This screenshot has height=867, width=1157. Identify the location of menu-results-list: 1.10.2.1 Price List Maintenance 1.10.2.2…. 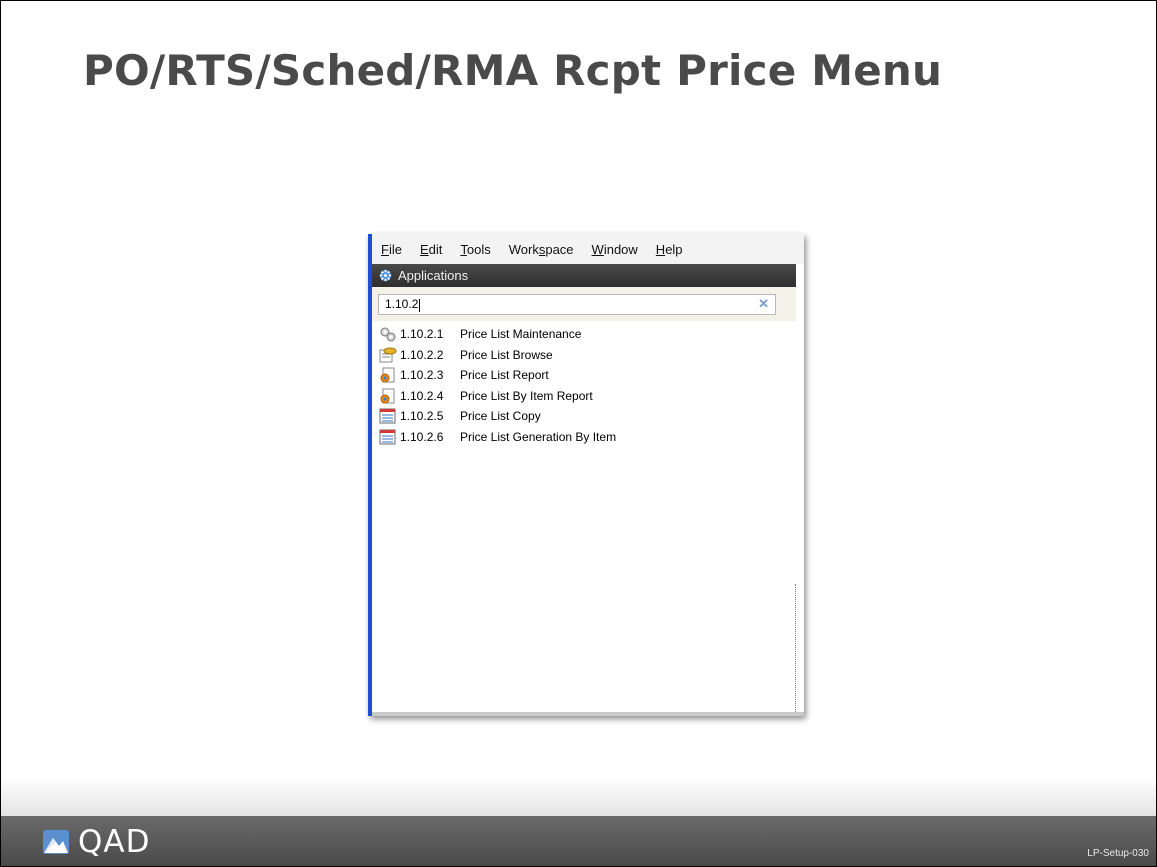
(588, 385).